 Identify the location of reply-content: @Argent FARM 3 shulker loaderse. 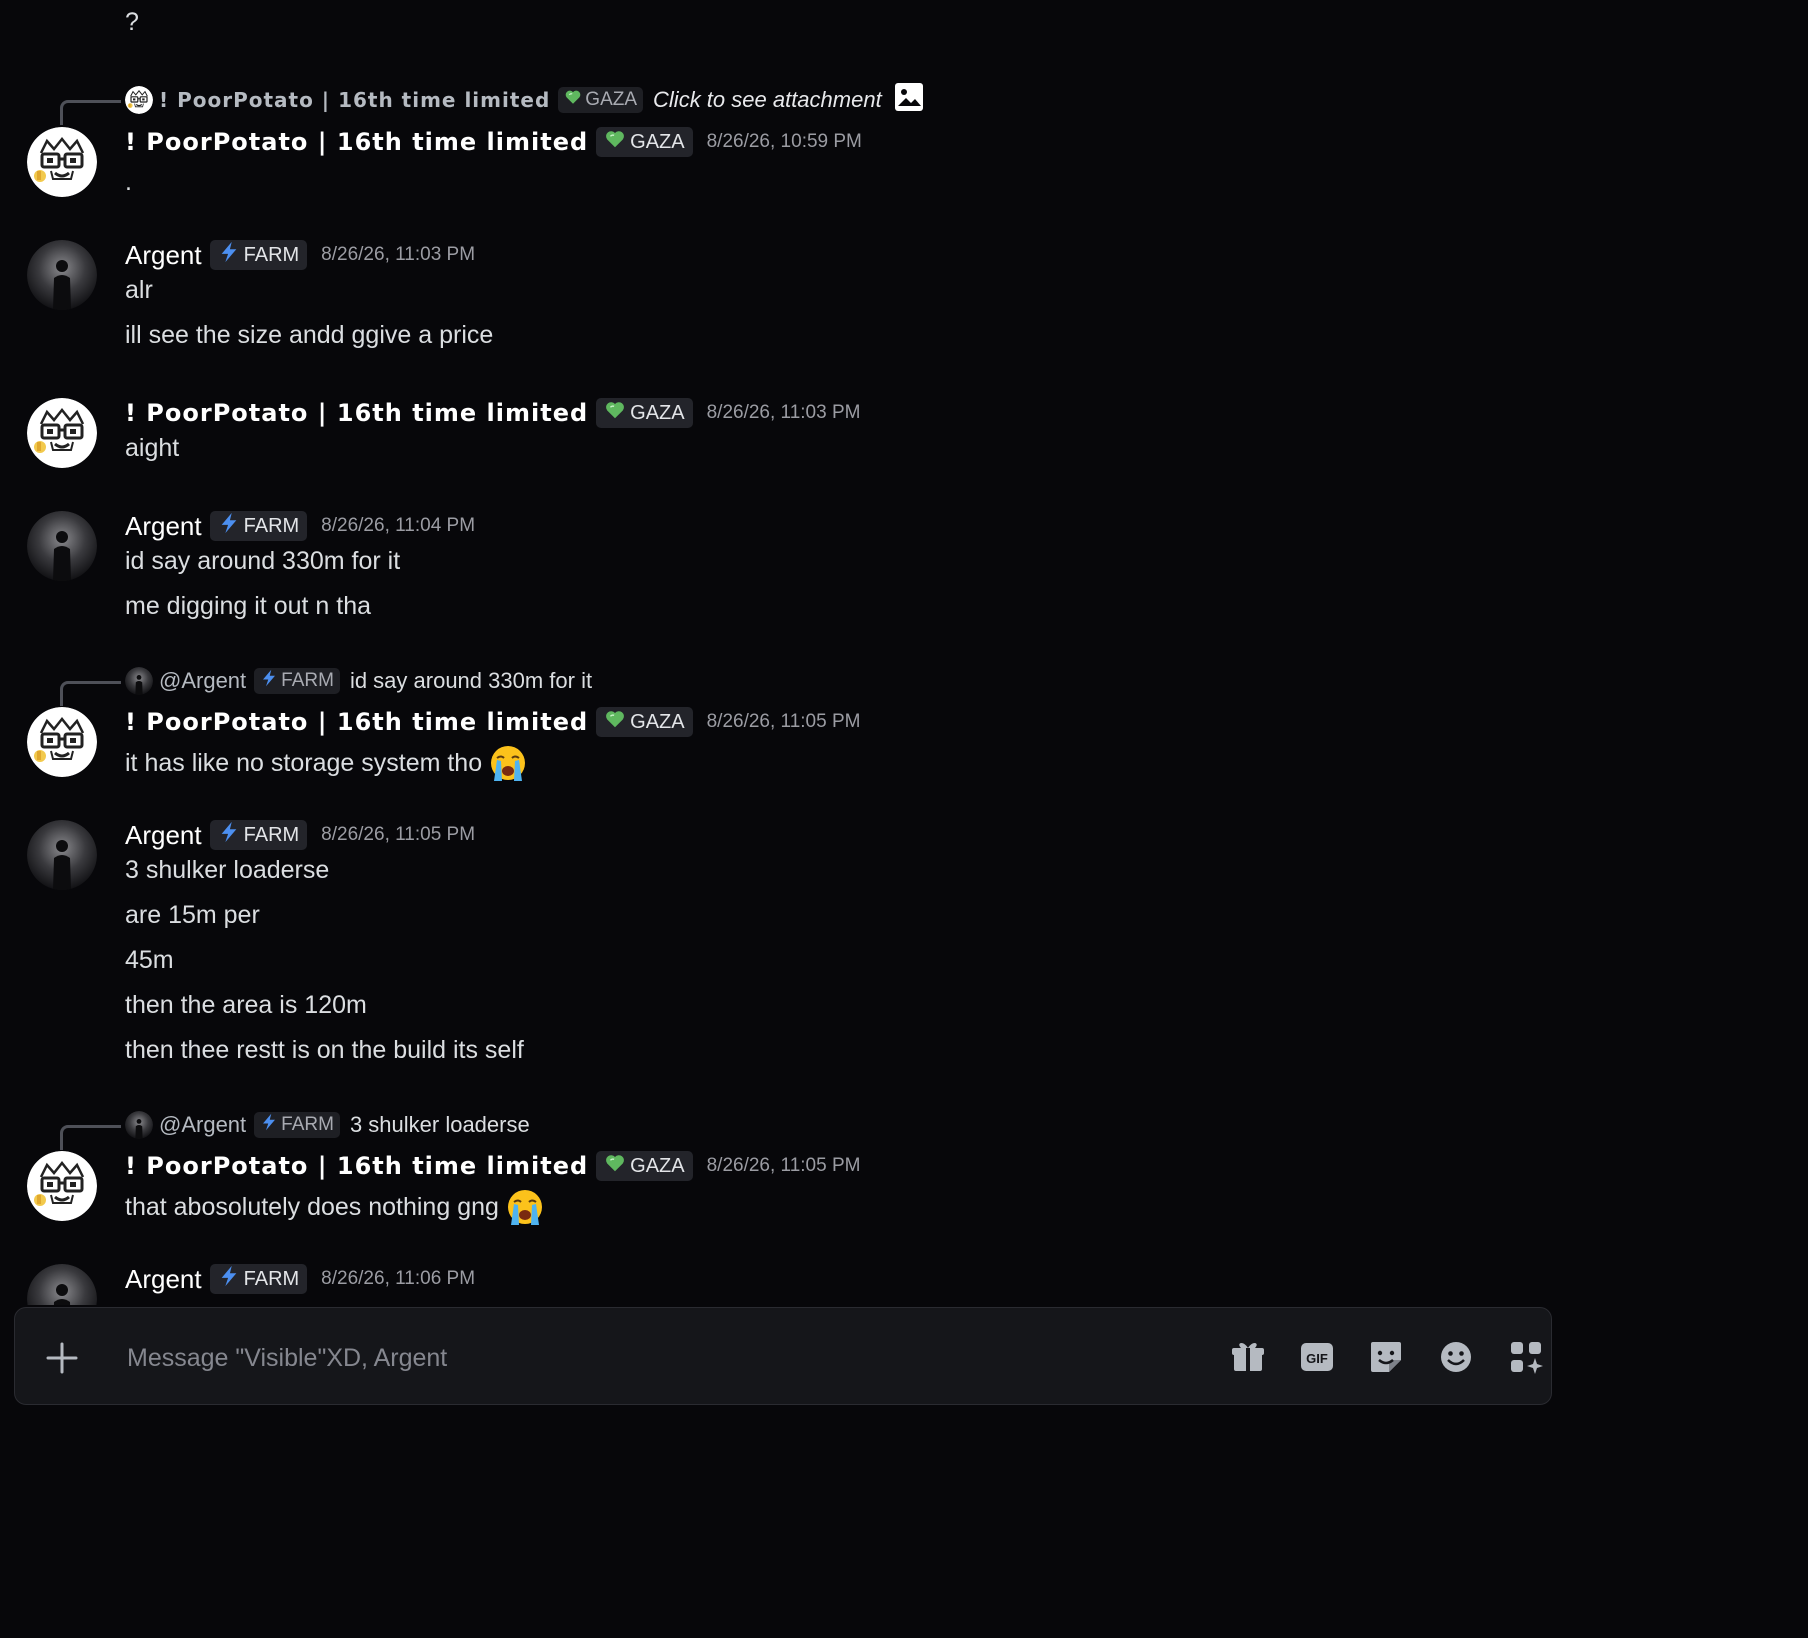
(327, 1125).